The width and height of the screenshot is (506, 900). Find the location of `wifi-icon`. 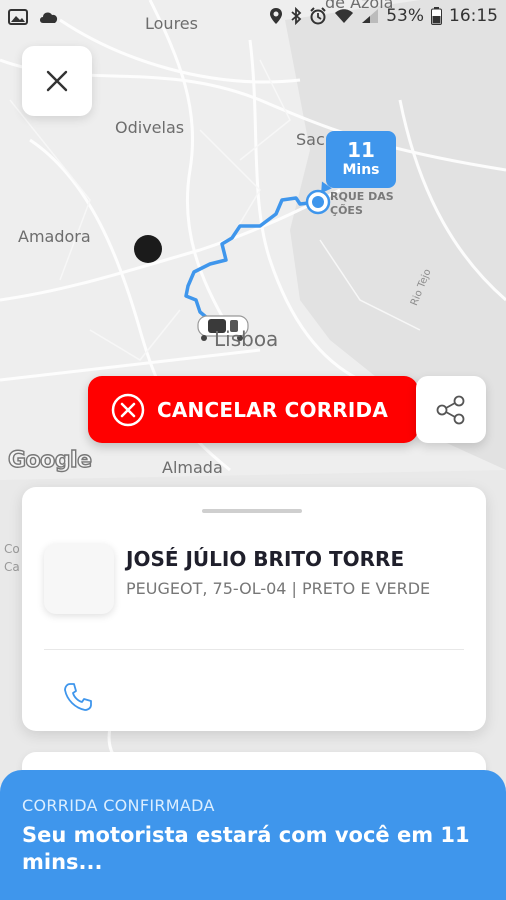

wifi-icon is located at coordinates (344, 16).